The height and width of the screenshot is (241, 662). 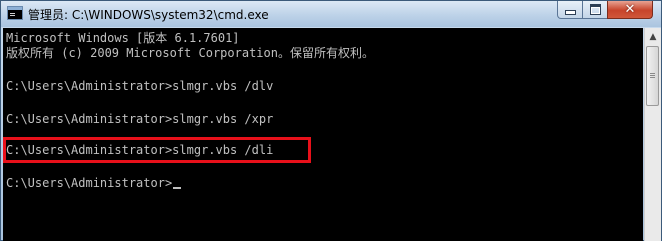 What do you see at coordinates (652, 134) in the screenshot?
I see `vertical-scrollbar: ▲` at bounding box center [652, 134].